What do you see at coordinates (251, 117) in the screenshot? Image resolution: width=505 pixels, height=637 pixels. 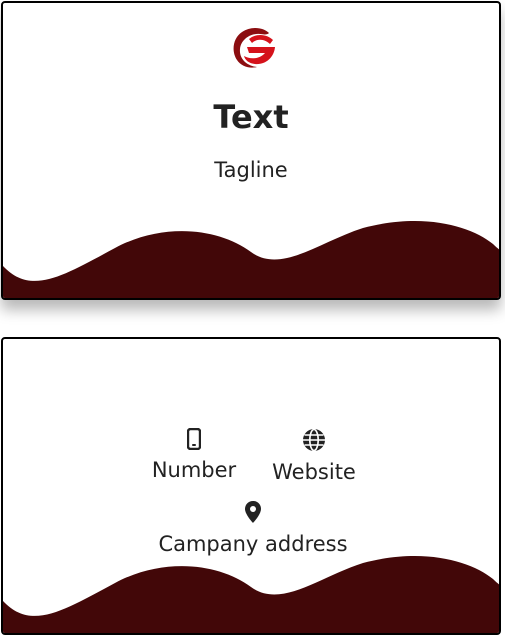 I see `card-title: Text` at bounding box center [251, 117].